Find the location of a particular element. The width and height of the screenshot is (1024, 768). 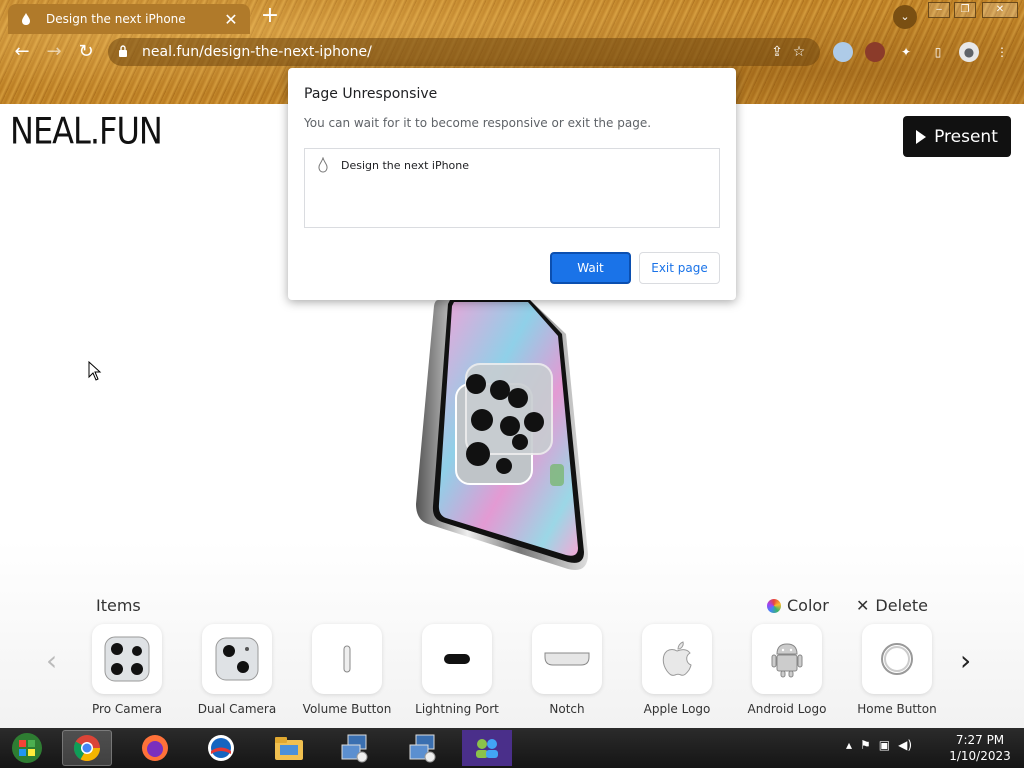

tray-expand-icon: ▴ is located at coordinates (849, 745).